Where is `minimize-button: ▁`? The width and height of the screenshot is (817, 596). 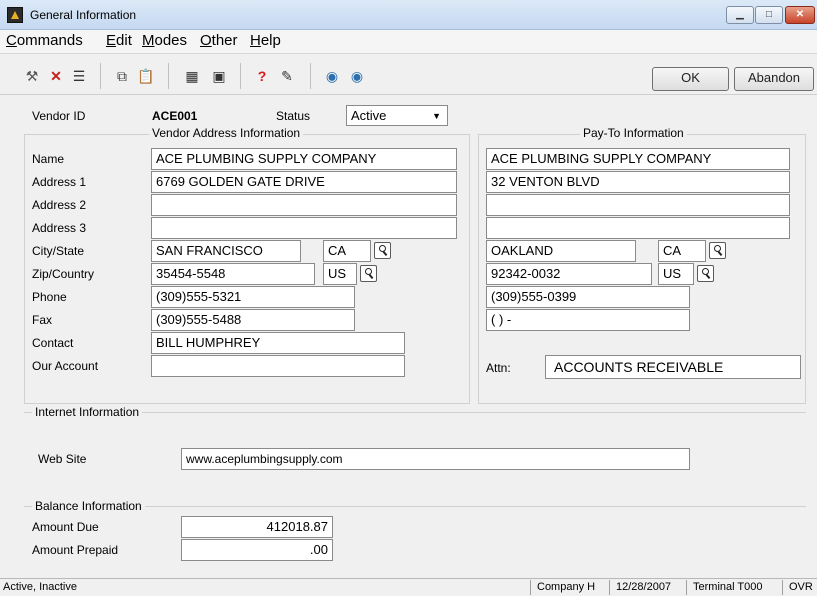 minimize-button: ▁ is located at coordinates (740, 15).